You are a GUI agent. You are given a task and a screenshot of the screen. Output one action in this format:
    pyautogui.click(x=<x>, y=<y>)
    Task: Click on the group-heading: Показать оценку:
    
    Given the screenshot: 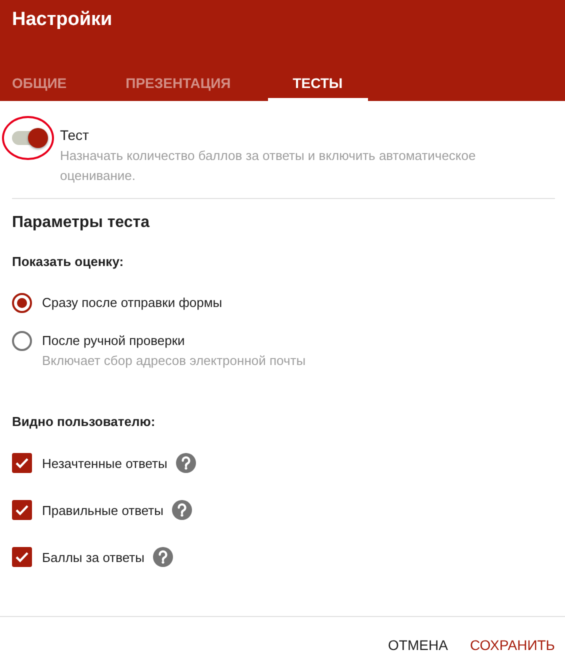 What is the action you would take?
    pyautogui.click(x=68, y=262)
    